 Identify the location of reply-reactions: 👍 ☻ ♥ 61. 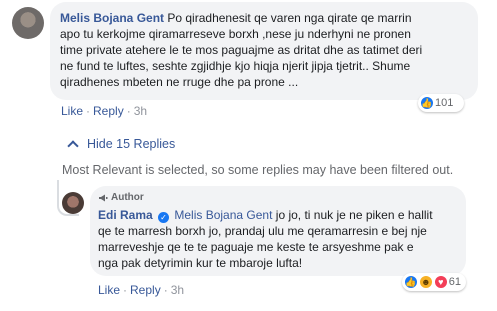
(434, 282).